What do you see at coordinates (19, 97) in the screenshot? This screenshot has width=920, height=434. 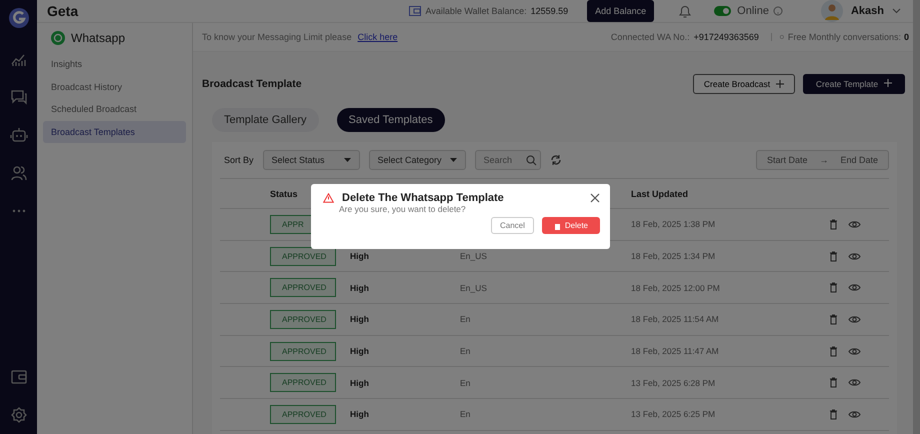 I see `chat-icon` at bounding box center [19, 97].